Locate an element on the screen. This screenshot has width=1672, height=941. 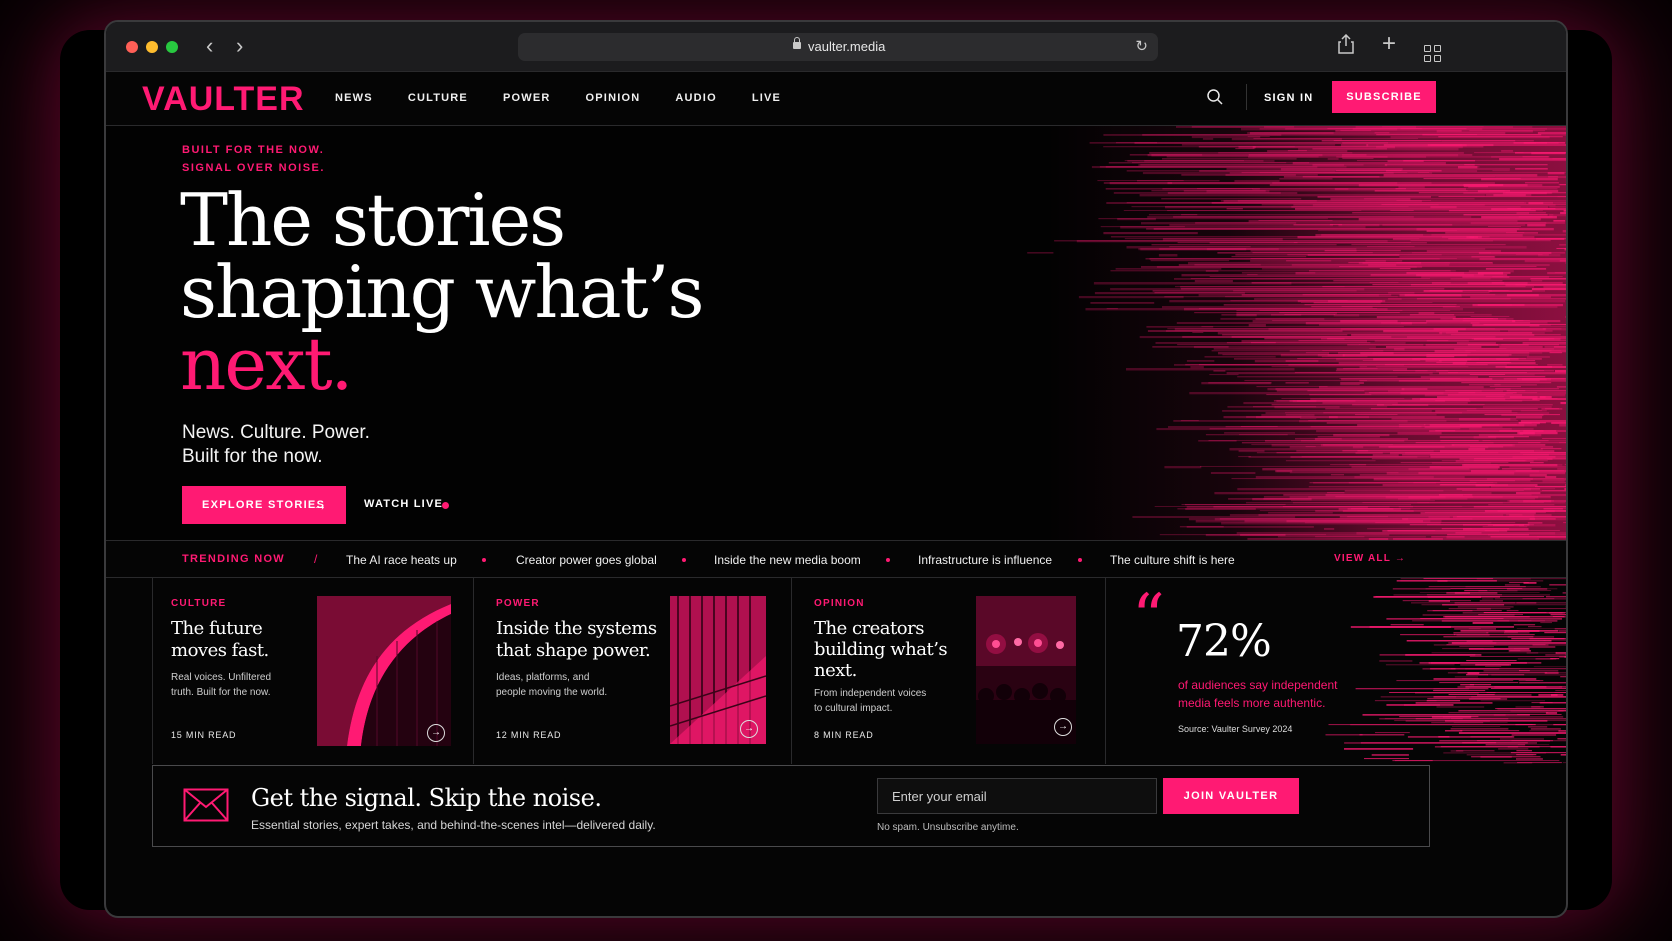
nav-opinion: OPINION is located at coordinates (613, 98).